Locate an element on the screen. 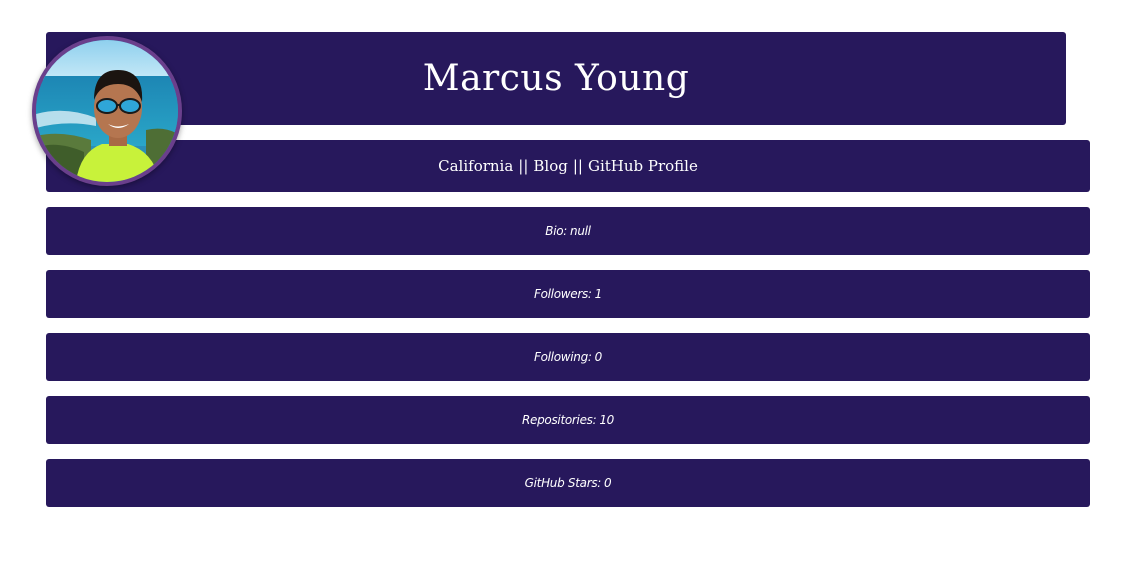  repositories-value: 10 is located at coordinates (607, 420).